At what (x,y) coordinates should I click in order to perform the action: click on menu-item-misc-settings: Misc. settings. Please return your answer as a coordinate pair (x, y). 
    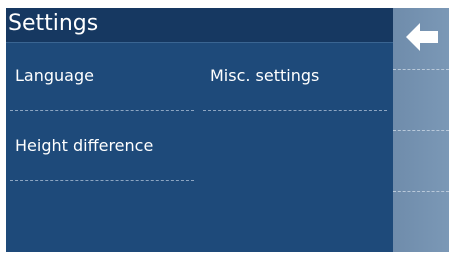
    Looking at the image, I should click on (300, 76).